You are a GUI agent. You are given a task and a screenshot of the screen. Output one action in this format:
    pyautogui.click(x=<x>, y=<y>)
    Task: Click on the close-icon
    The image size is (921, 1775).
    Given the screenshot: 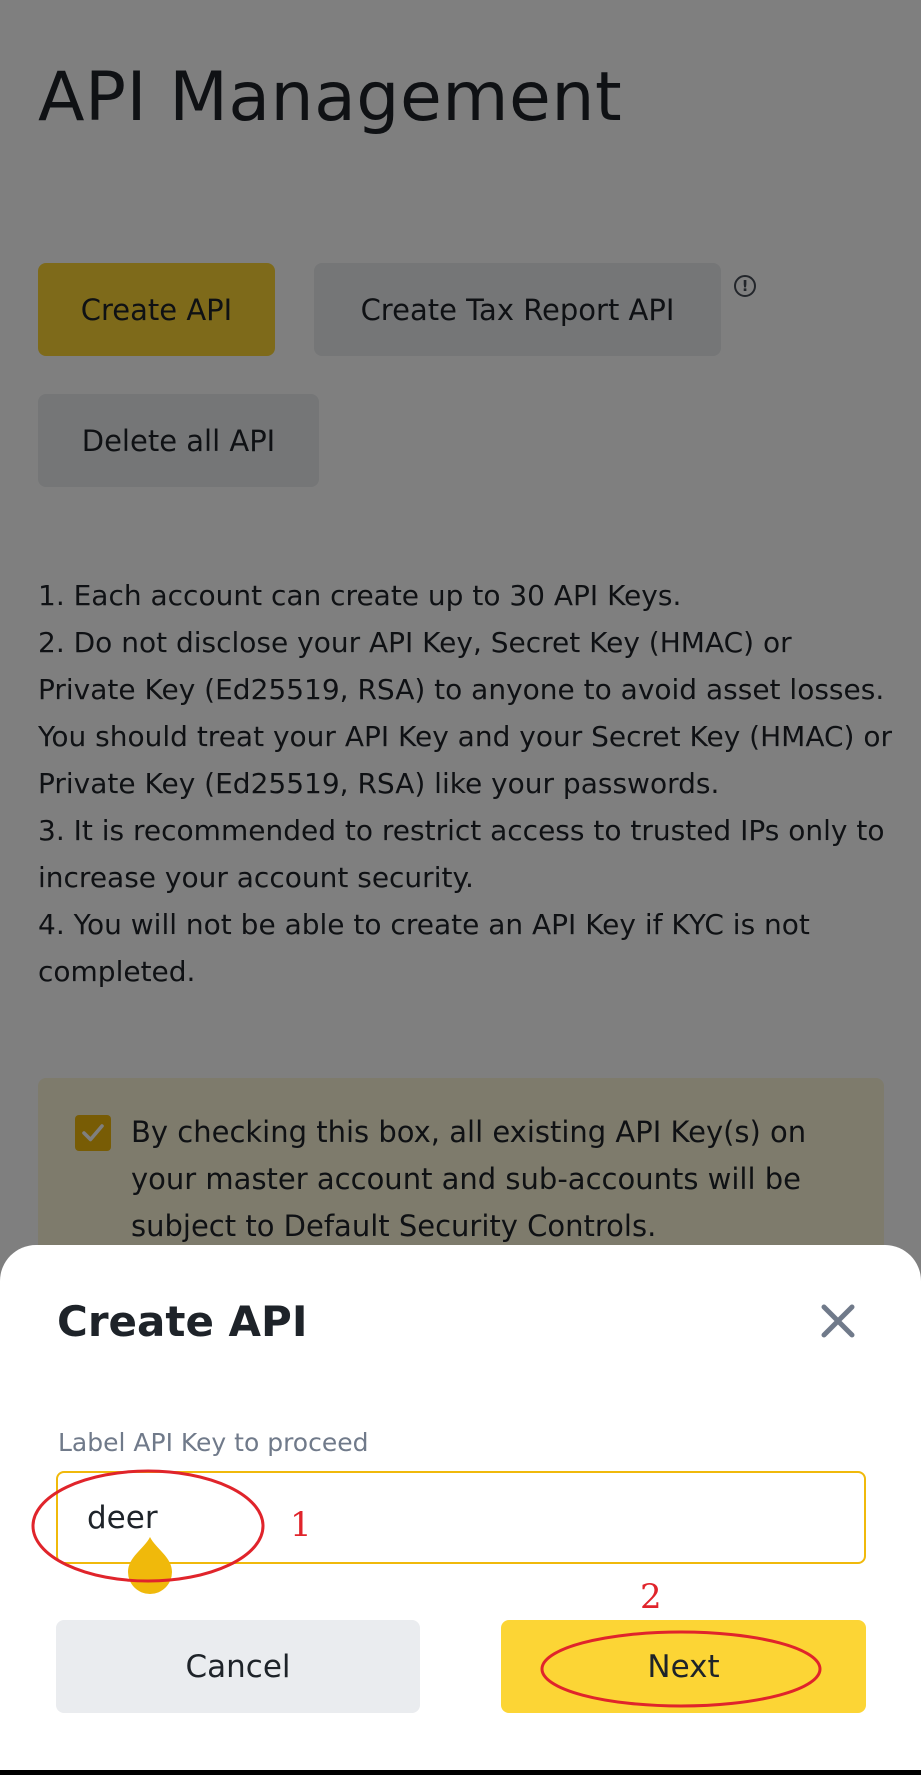 What is the action you would take?
    pyautogui.click(x=838, y=1321)
    